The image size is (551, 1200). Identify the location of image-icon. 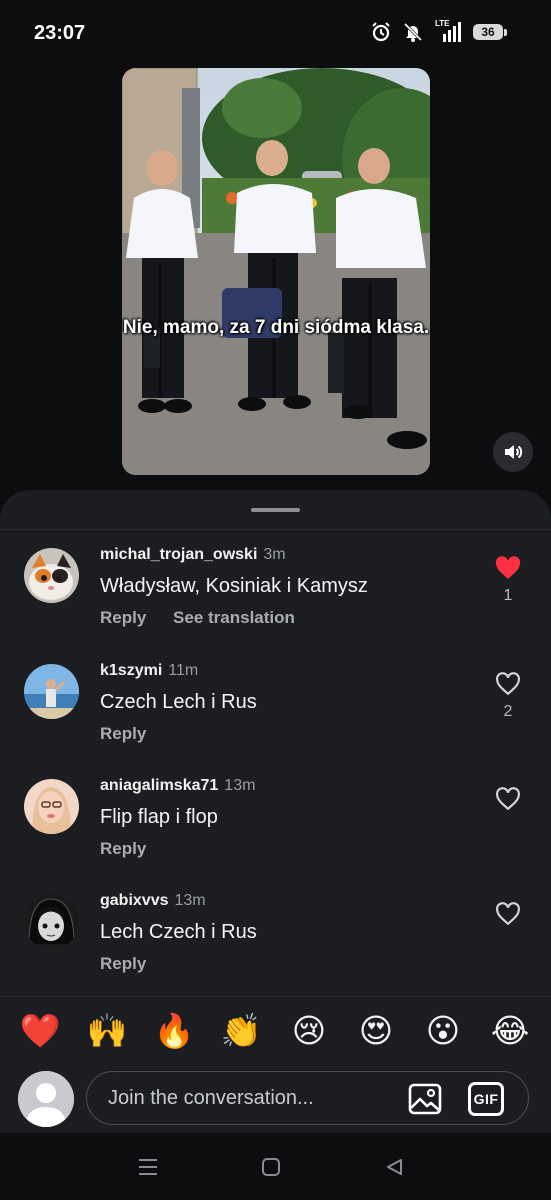
(425, 1099).